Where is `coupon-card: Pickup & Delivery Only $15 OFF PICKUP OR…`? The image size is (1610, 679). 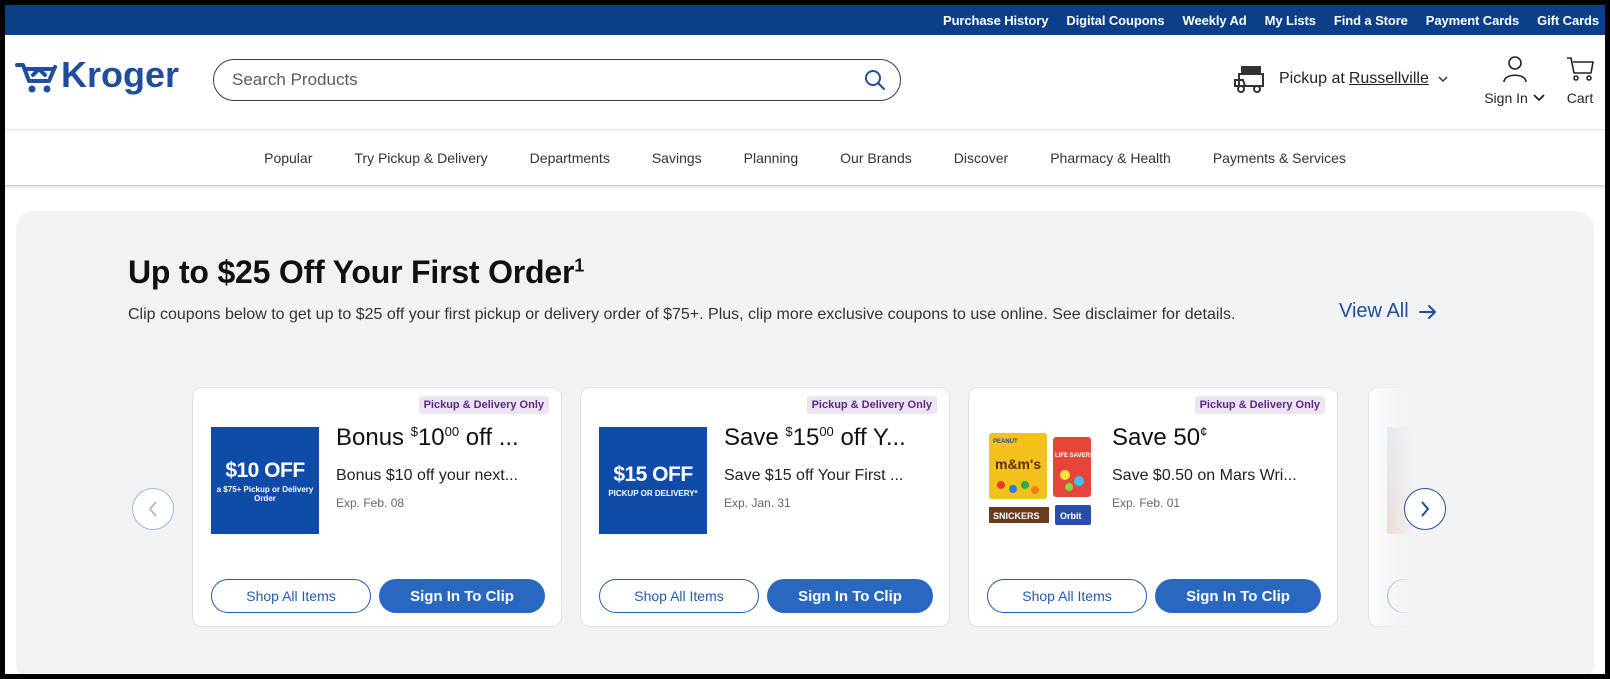
coupon-card: Pickup & Delivery Only $15 OFF PICKUP OR… is located at coordinates (765, 507).